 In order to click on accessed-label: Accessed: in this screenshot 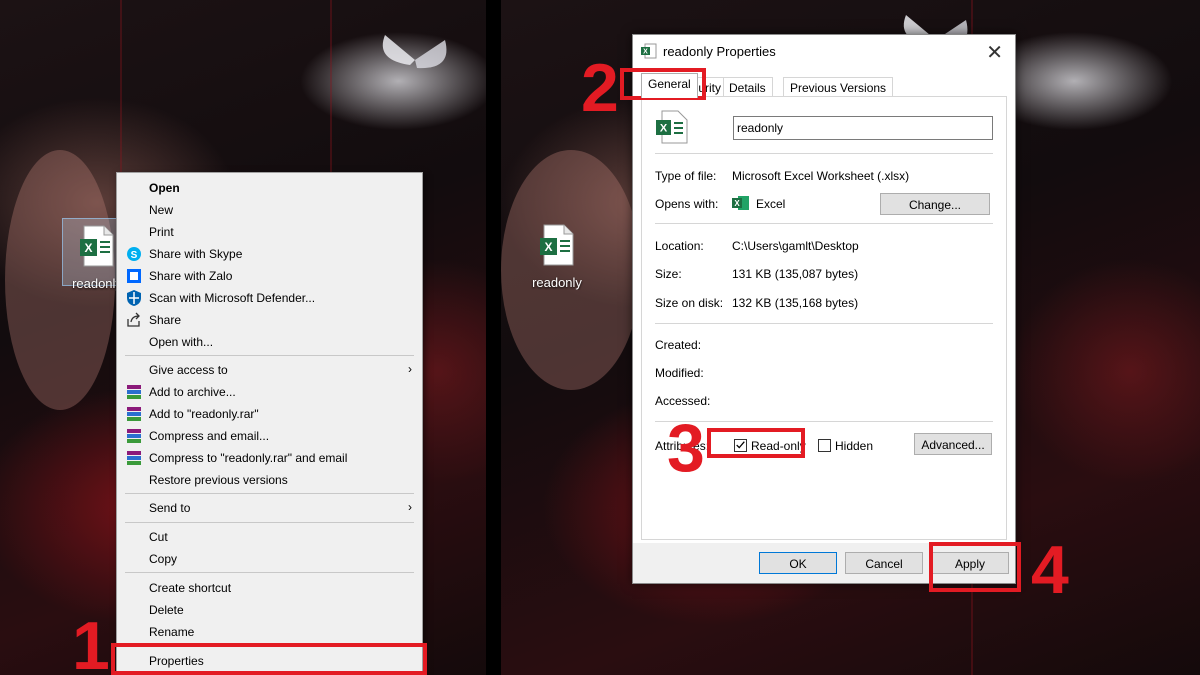, I will do `click(683, 401)`.